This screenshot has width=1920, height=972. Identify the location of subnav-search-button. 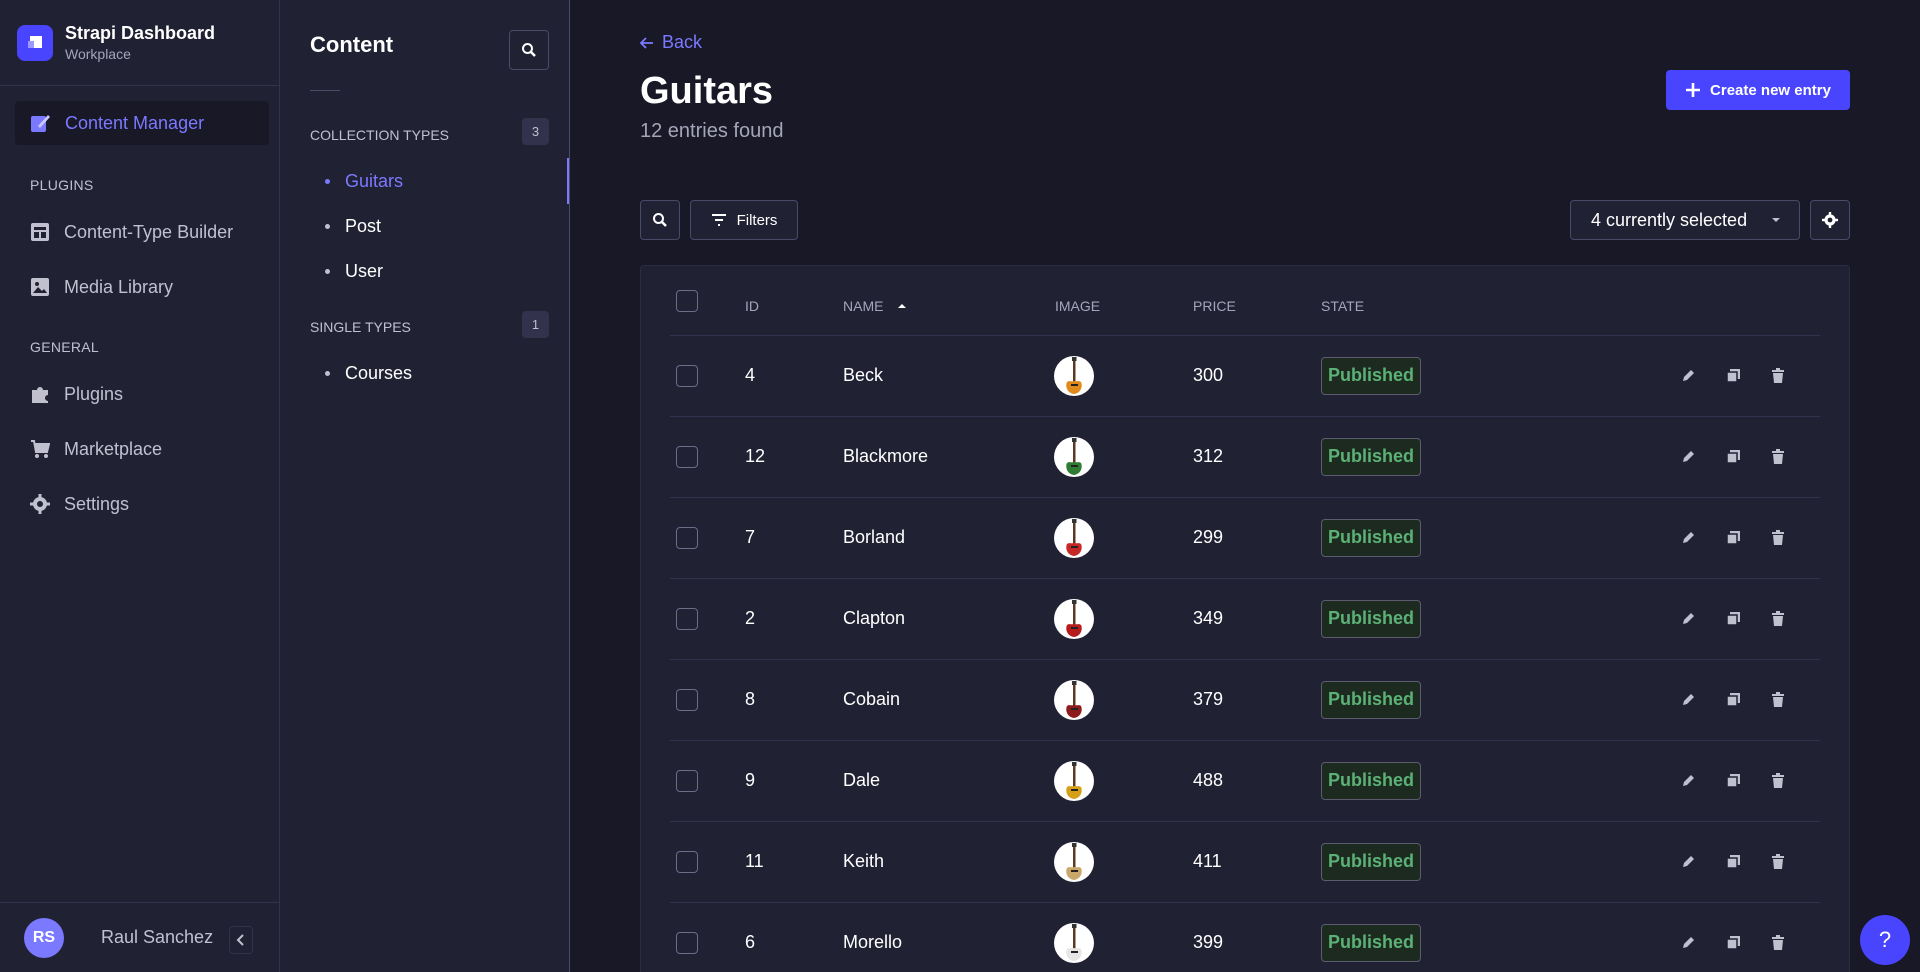
(529, 50).